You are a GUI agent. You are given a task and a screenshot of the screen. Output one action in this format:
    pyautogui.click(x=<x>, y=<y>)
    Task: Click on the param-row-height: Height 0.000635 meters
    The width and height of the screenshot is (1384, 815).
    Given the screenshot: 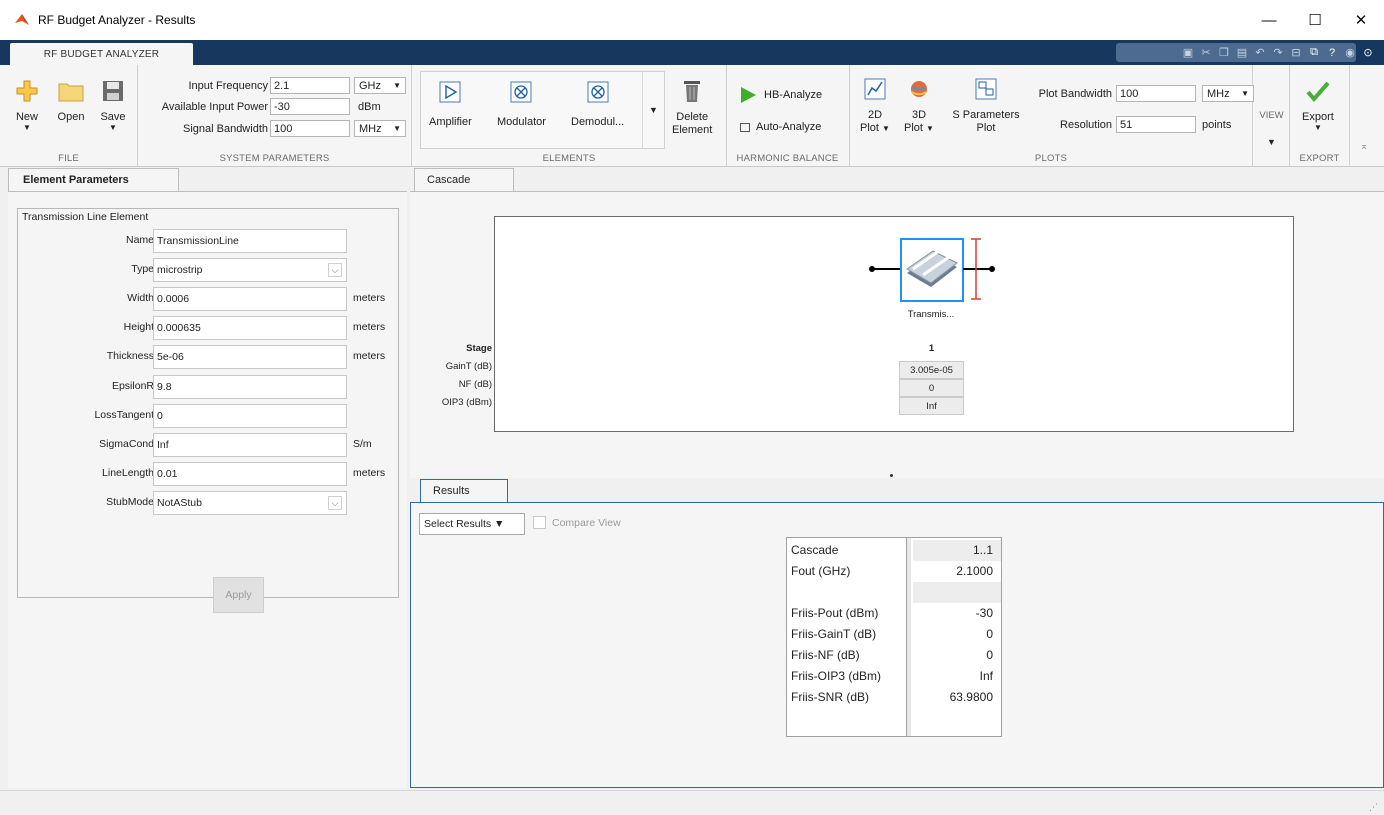 What is the action you would take?
    pyautogui.click(x=208, y=328)
    